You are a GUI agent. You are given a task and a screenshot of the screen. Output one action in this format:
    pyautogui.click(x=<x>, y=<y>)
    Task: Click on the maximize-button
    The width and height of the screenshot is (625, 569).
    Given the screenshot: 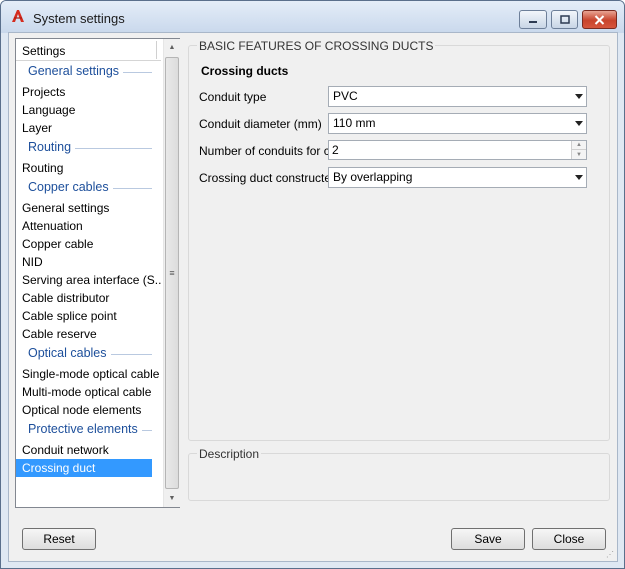 What is the action you would take?
    pyautogui.click(x=564, y=19)
    